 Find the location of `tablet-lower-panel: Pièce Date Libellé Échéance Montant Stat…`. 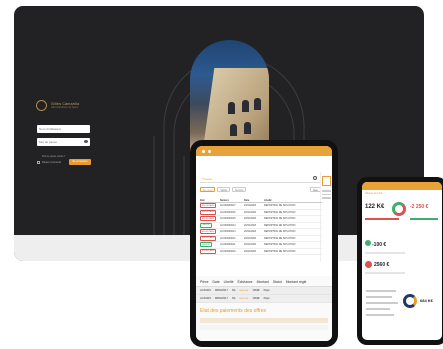

tablet-lower-panel: Pièce Date Libellé Échéance Montant Stat… is located at coordinates (264, 308).